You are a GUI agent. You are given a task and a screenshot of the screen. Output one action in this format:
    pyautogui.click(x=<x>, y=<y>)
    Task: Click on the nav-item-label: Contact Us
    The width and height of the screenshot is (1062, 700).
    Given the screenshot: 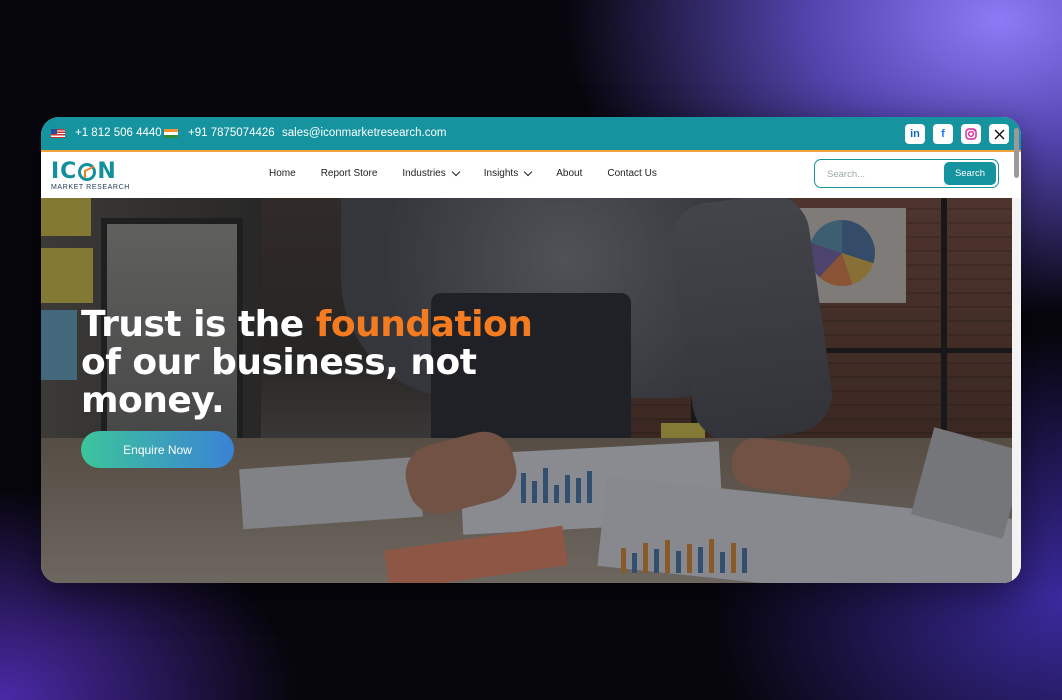 What is the action you would take?
    pyautogui.click(x=632, y=173)
    